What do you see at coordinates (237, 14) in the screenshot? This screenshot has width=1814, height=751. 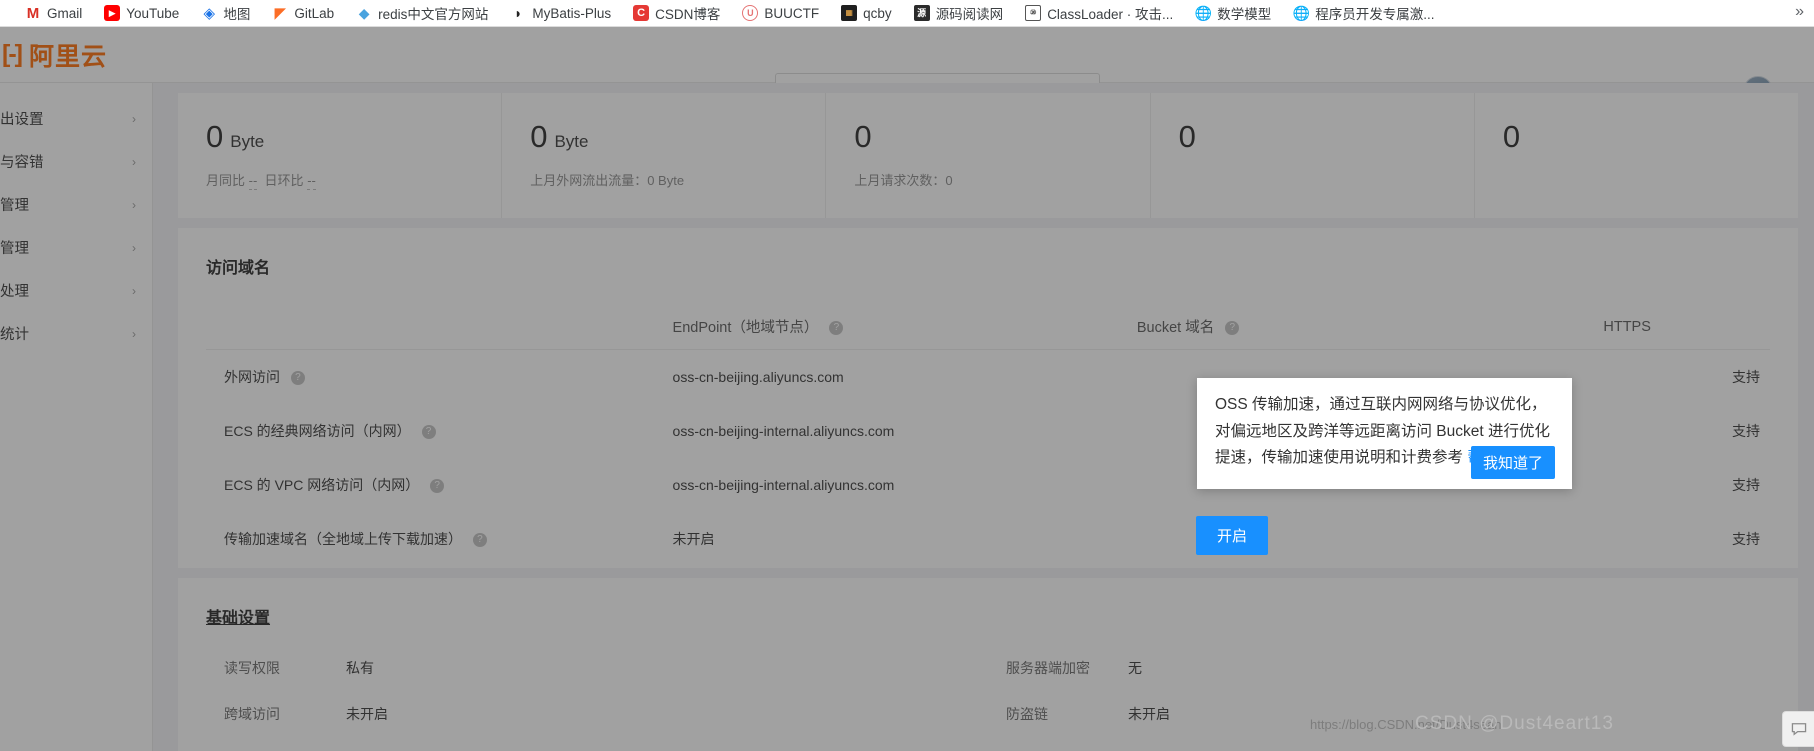 I see `bookmark-label: 地图` at bounding box center [237, 14].